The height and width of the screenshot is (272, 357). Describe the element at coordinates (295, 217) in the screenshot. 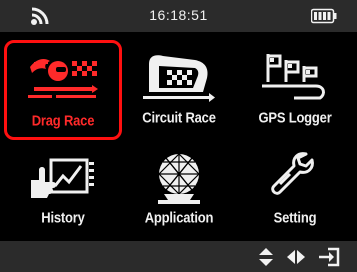

I see `menu-item-label: Setting` at that location.